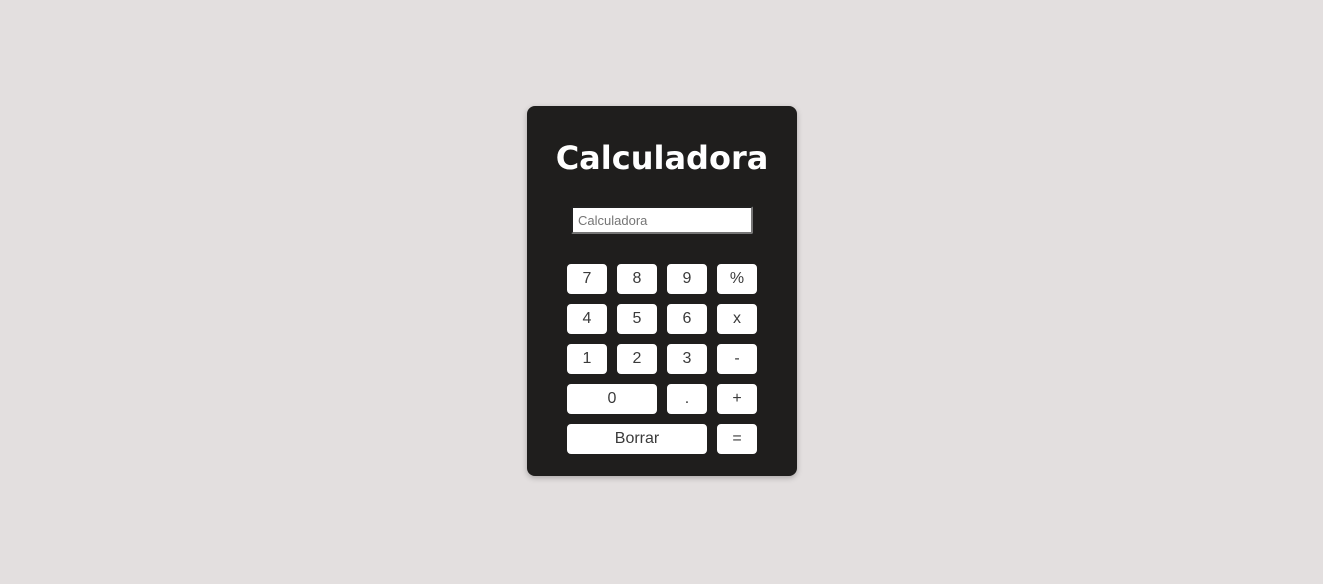  What do you see at coordinates (737, 279) in the screenshot?
I see `percent-button: %` at bounding box center [737, 279].